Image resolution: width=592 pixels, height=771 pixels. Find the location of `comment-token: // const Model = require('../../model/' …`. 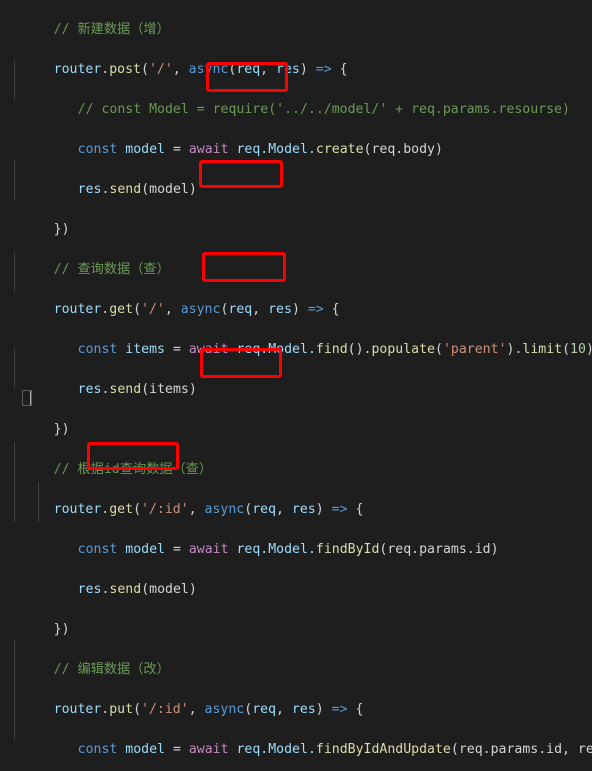

comment-token: // const Model = require('../../model/' … is located at coordinates (323, 109).